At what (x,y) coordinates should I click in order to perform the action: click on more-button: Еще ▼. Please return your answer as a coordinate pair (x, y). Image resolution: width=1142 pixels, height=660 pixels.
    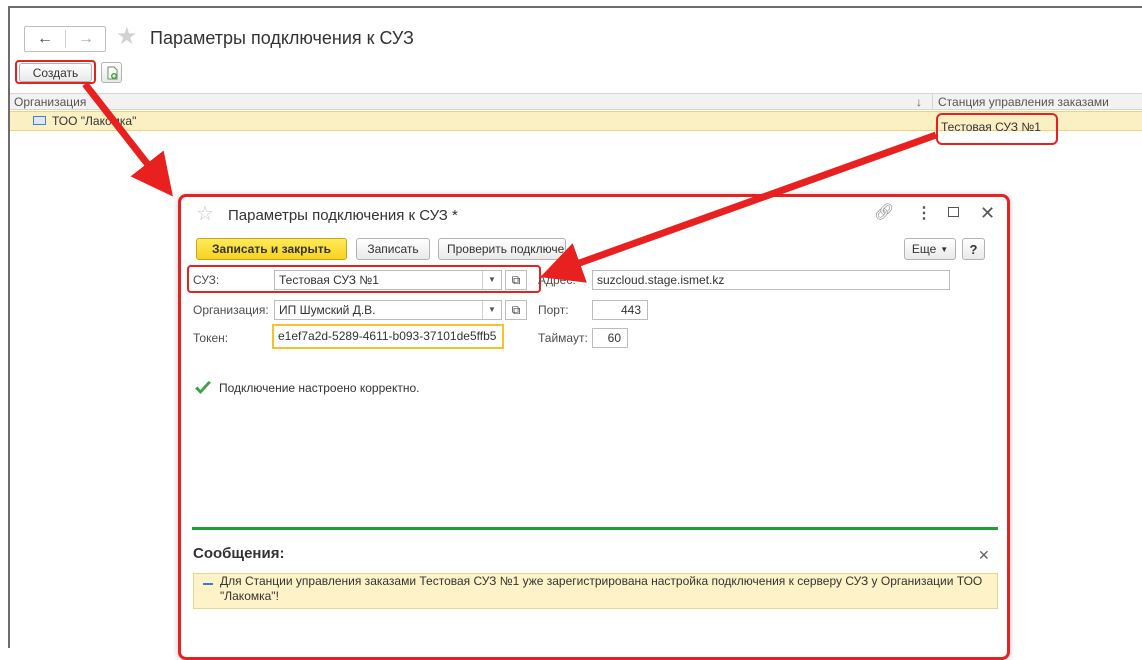
    Looking at the image, I should click on (930, 249).